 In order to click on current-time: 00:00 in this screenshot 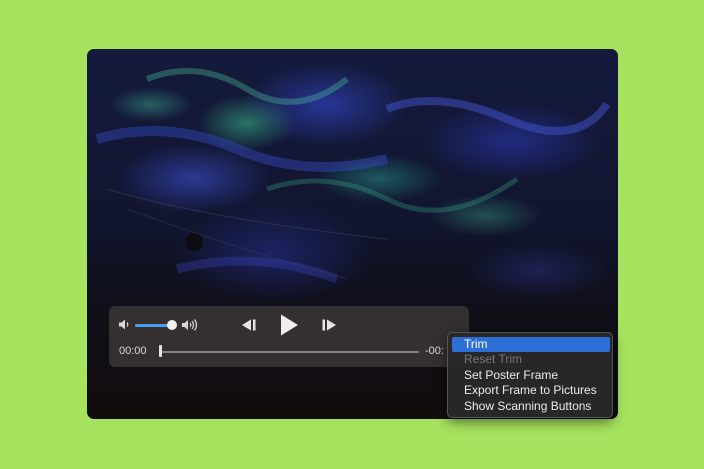, I will do `click(133, 351)`.